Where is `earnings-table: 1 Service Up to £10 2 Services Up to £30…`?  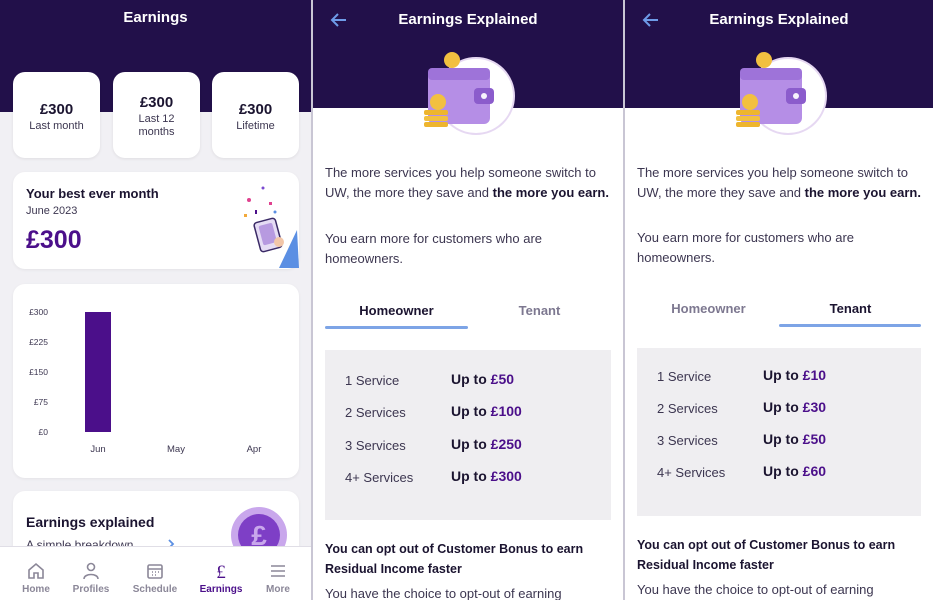 earnings-table: 1 Service Up to £10 2 Services Up to £30… is located at coordinates (779, 432).